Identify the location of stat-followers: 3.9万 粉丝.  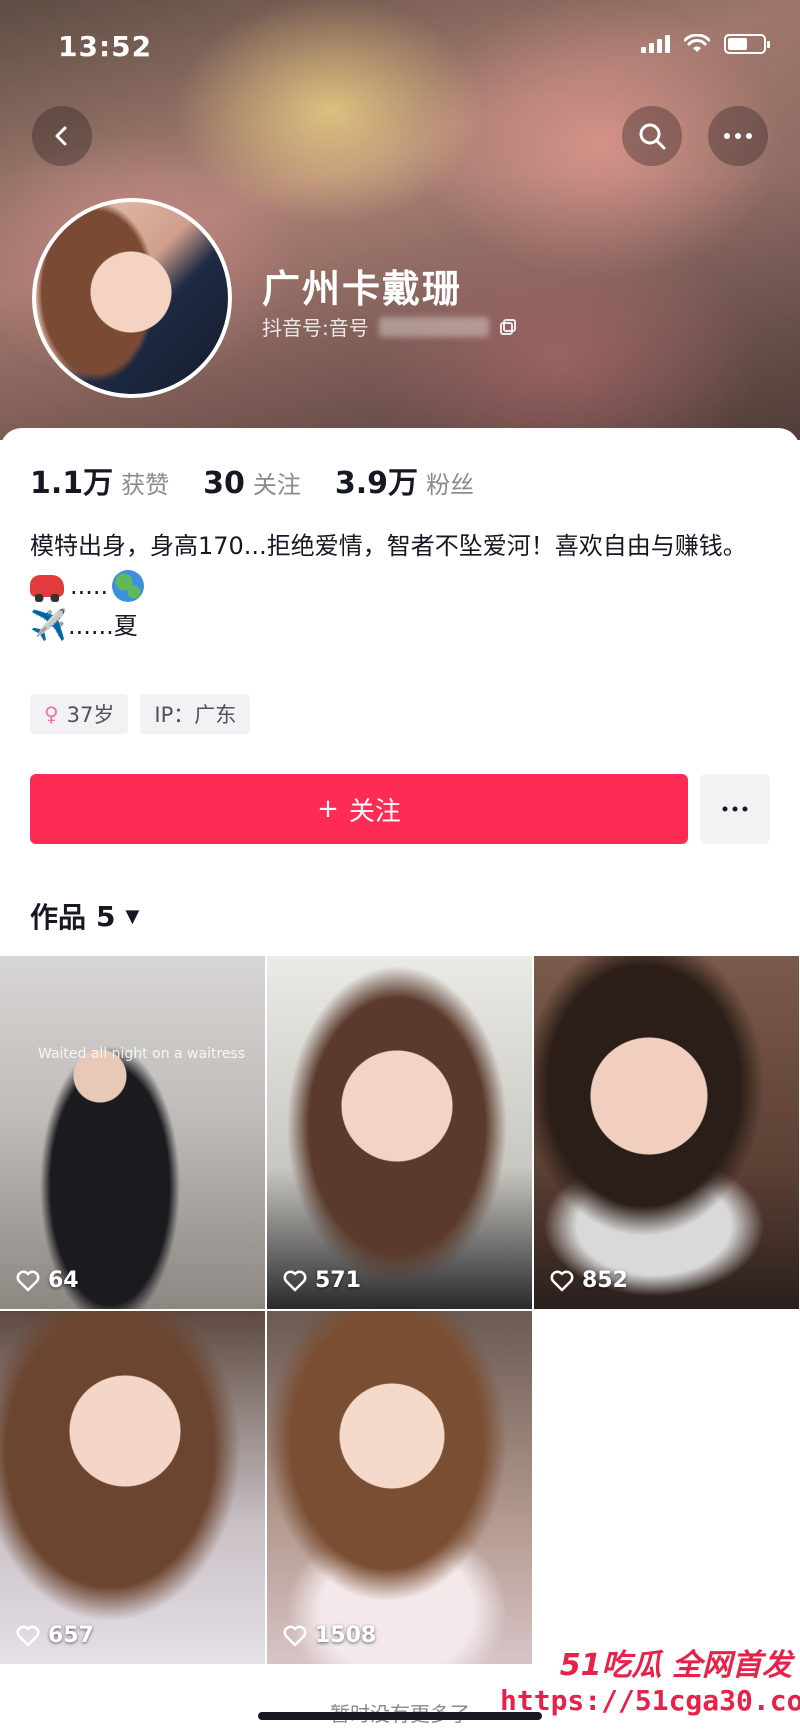
(404, 480).